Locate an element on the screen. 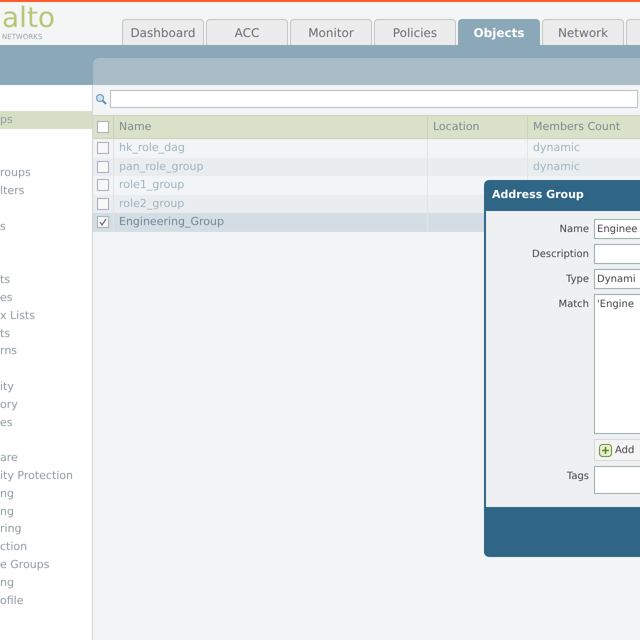 Image resolution: width=640 pixels, height=640 pixels. tags-field is located at coordinates (617, 480).